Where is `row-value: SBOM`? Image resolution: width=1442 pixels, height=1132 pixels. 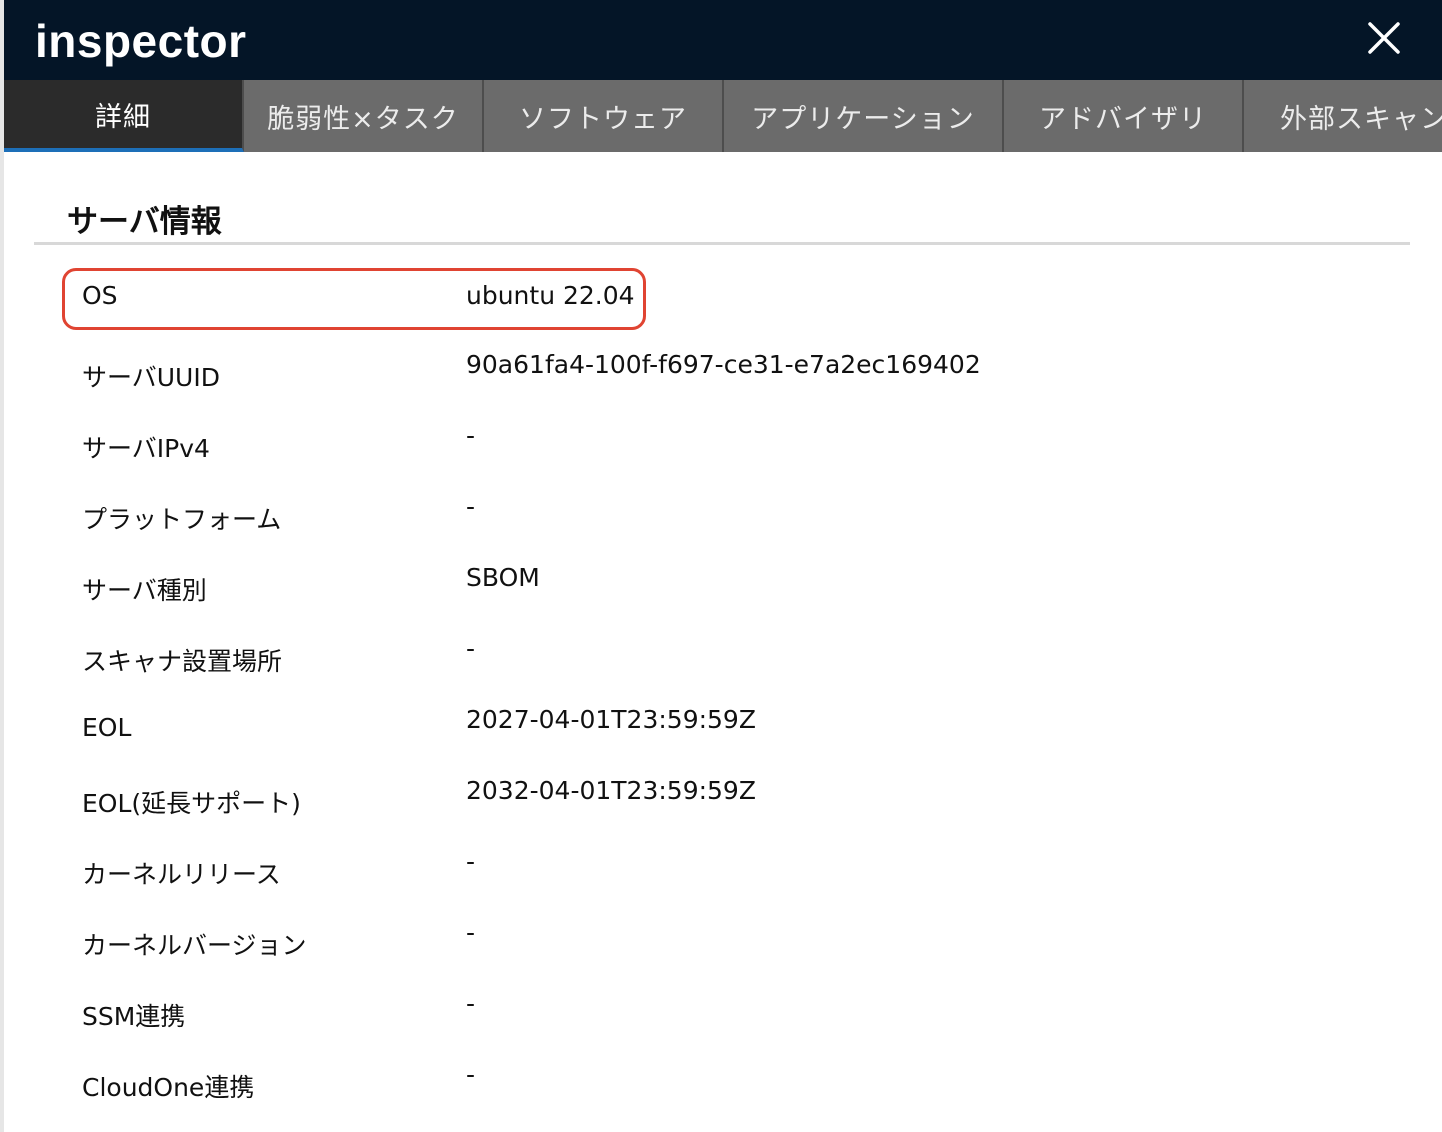
row-value: SBOM is located at coordinates (503, 577).